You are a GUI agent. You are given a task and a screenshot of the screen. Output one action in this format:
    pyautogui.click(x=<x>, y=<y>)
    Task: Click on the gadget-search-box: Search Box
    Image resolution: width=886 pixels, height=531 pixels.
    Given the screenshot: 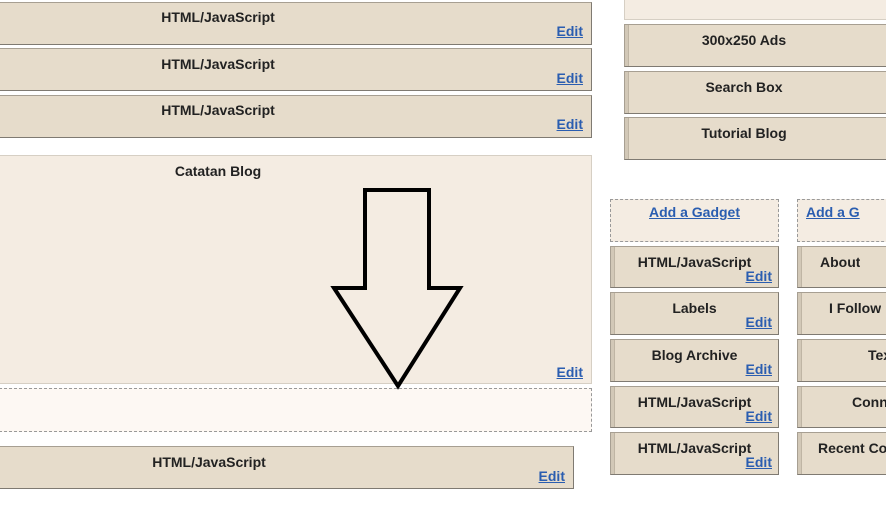 What is the action you would take?
    pyautogui.click(x=755, y=92)
    